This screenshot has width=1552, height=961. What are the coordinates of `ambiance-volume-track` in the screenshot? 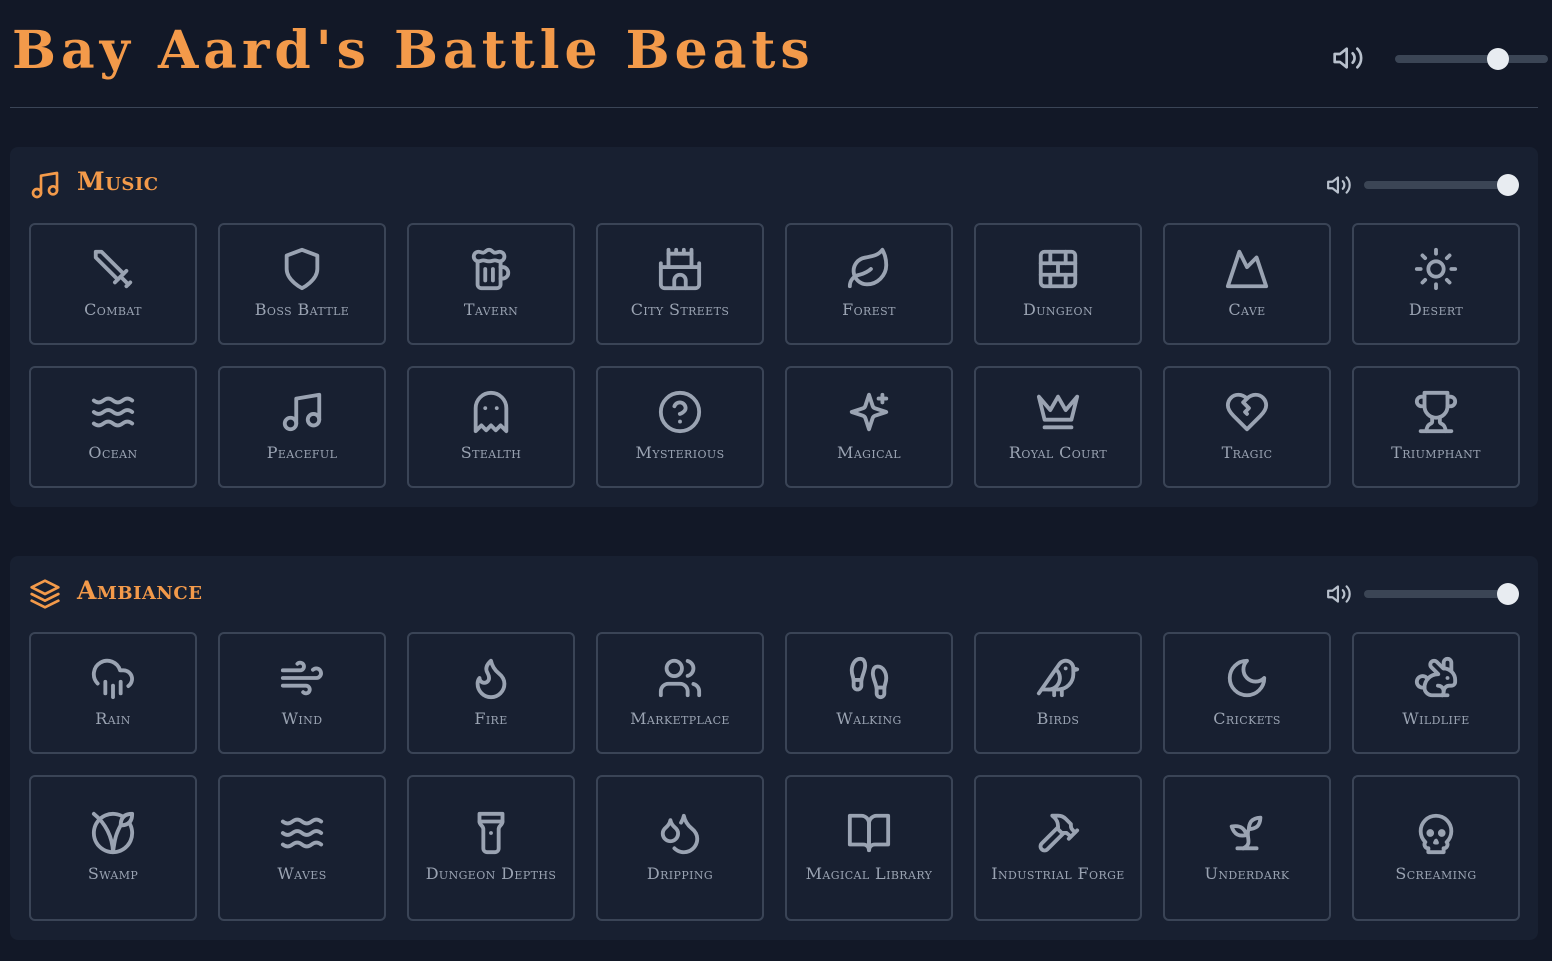 It's located at (1440, 594).